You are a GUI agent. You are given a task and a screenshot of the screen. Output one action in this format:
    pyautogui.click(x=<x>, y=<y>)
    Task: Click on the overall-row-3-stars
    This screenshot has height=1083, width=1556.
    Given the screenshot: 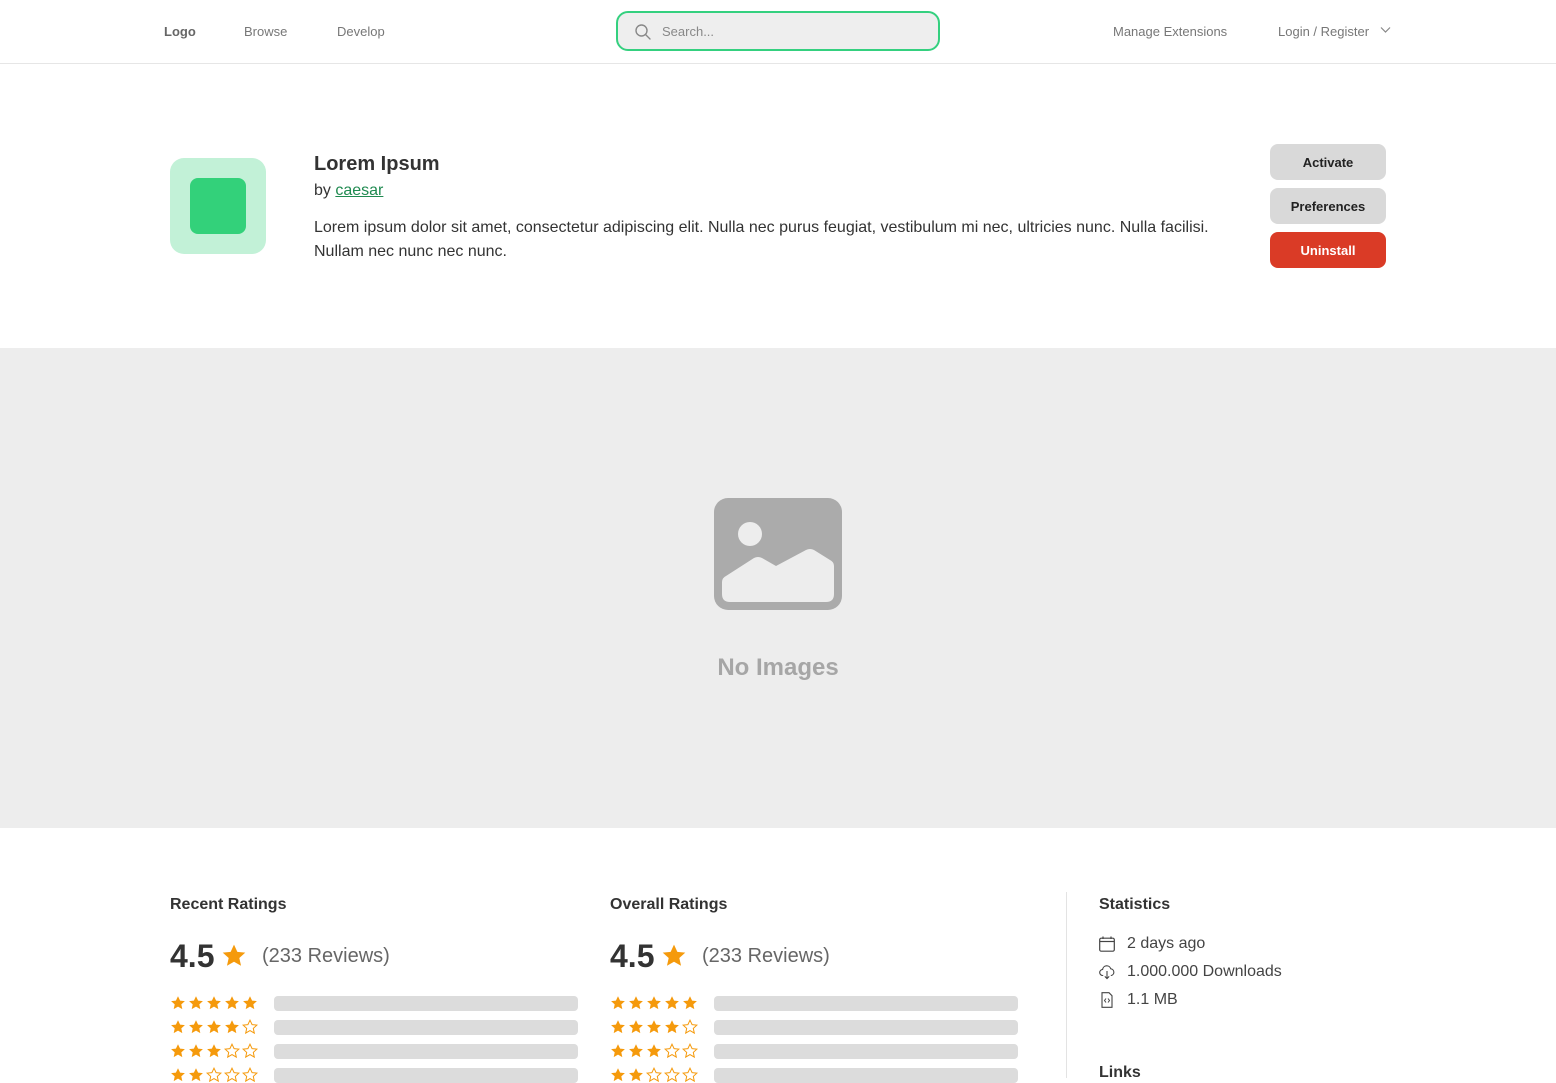 What is the action you would take?
    pyautogui.click(x=654, y=1051)
    